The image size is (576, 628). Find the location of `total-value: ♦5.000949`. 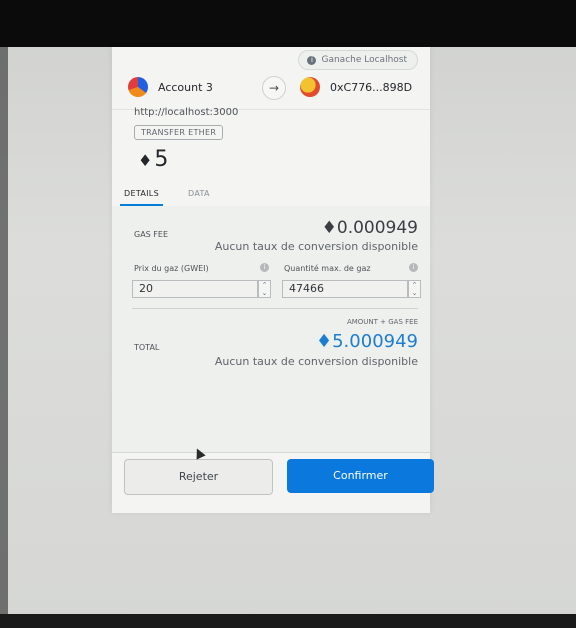

total-value: ♦5.000949 is located at coordinates (367, 341).